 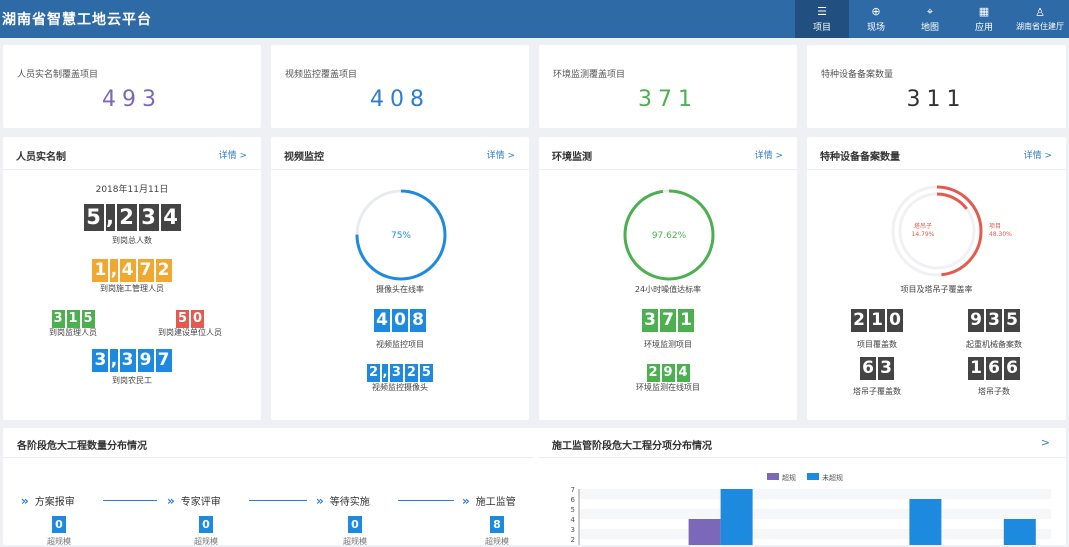 I want to click on outer-annotation: 项目 48.30%, so click(x=1000, y=231).